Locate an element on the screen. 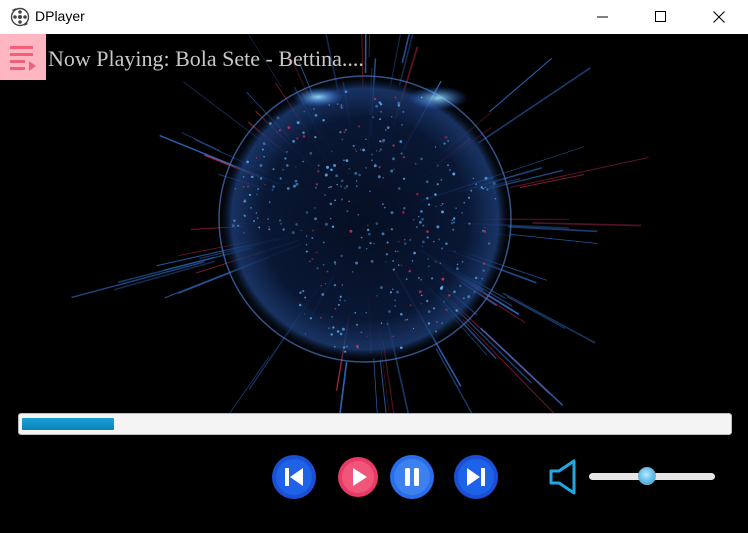 Image resolution: width=748 pixels, height=533 pixels. close-button is located at coordinates (719, 17).